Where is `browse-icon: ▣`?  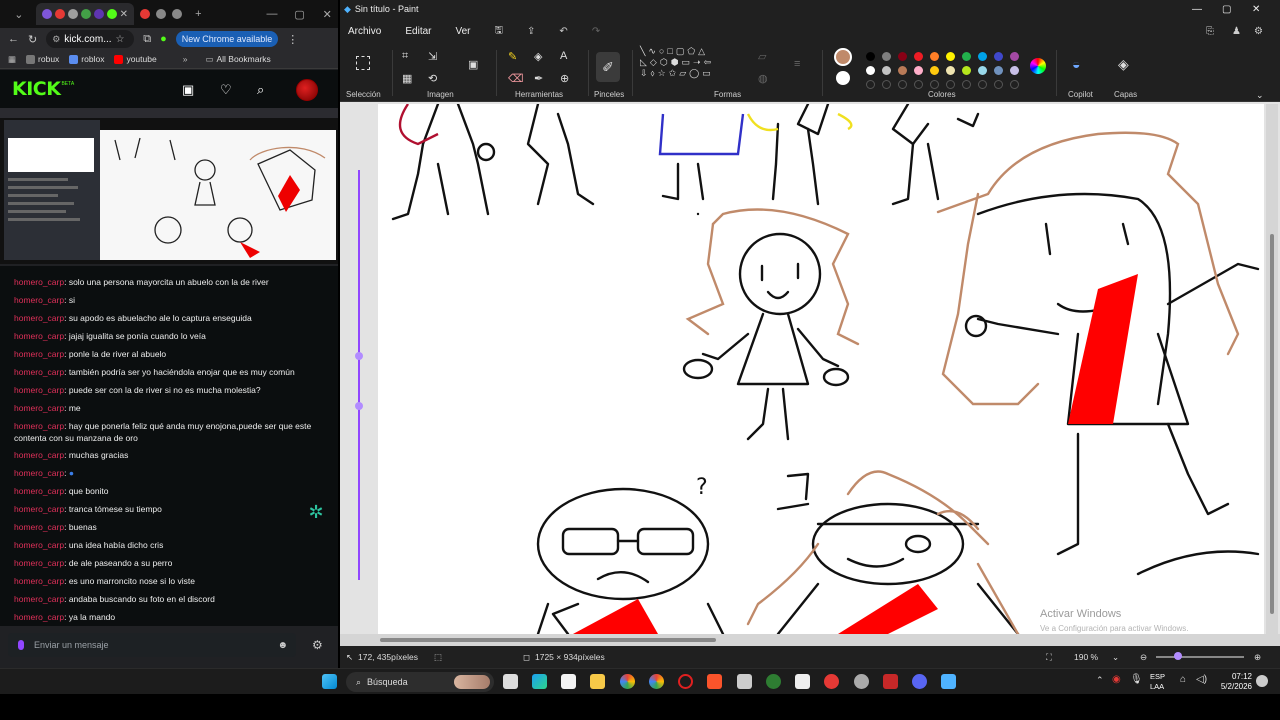
browse-icon: ▣ is located at coordinates (188, 90).